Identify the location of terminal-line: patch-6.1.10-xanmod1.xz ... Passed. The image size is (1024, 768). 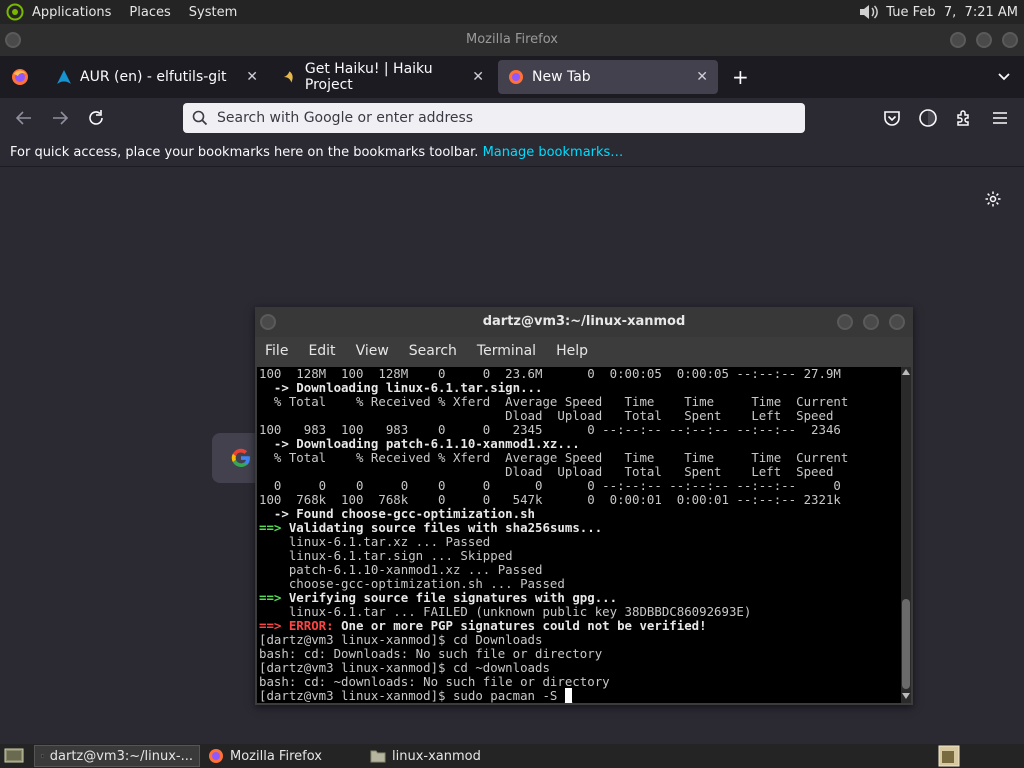
(401, 569).